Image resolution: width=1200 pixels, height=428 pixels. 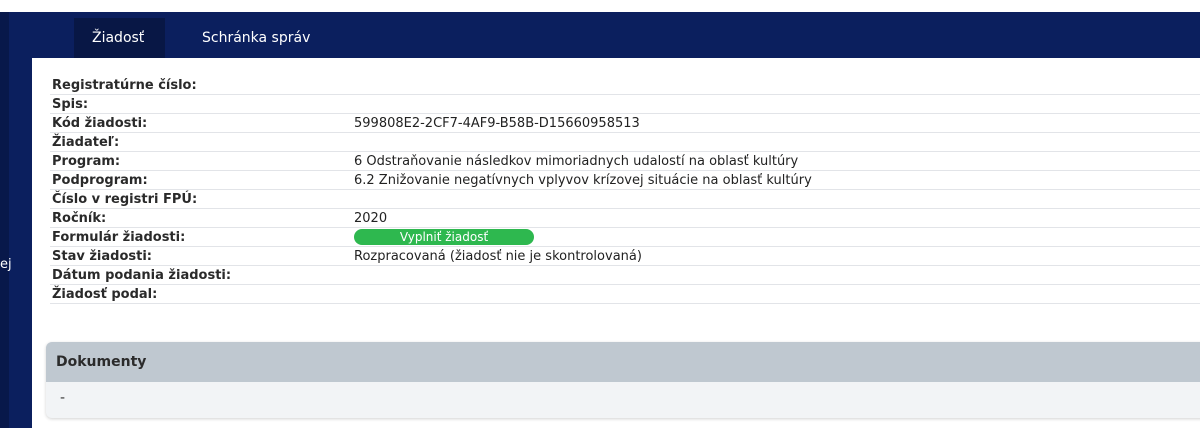 I want to click on field-label: Kód žiadosti:, so click(x=201, y=123).